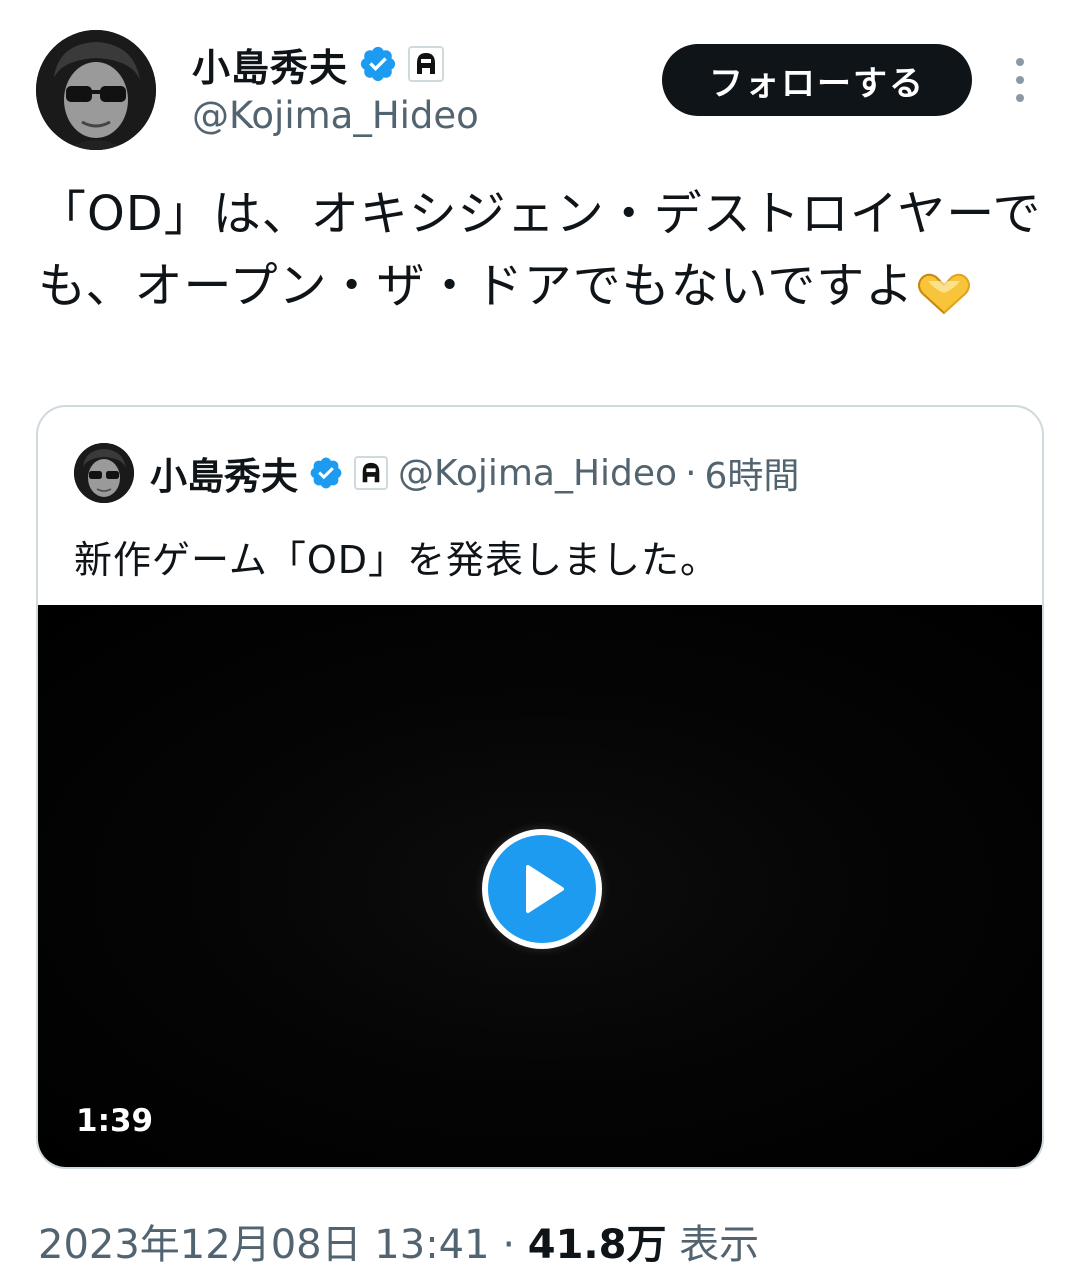  I want to click on heart-hands-emoji-icon, so click(944, 290).